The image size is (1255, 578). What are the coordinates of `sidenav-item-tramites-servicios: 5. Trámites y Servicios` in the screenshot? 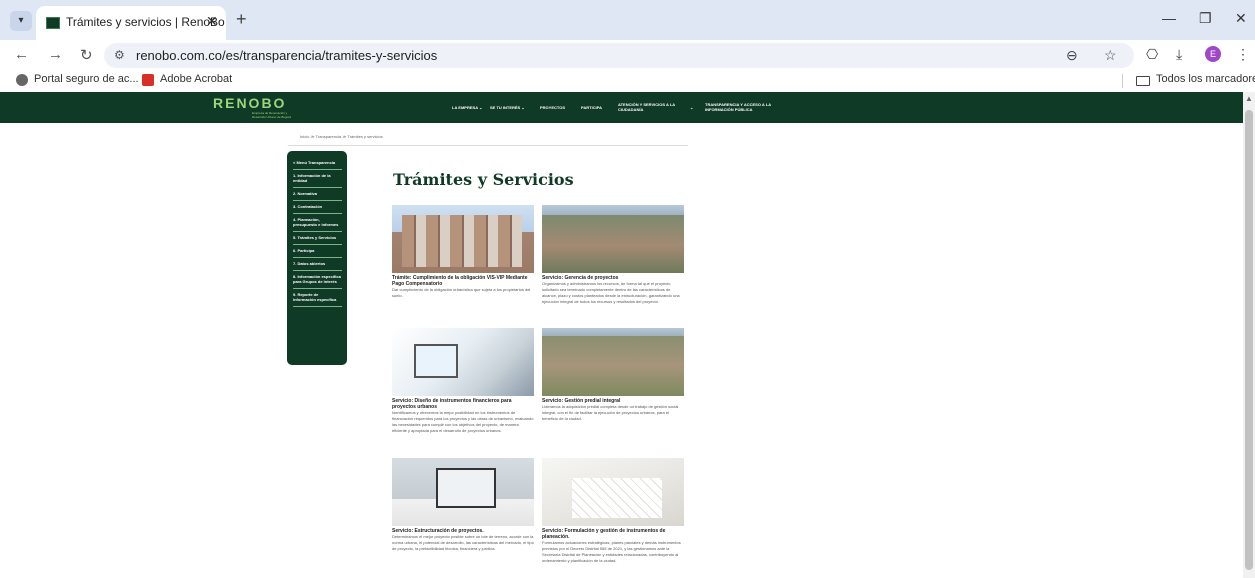 It's located at (317, 238).